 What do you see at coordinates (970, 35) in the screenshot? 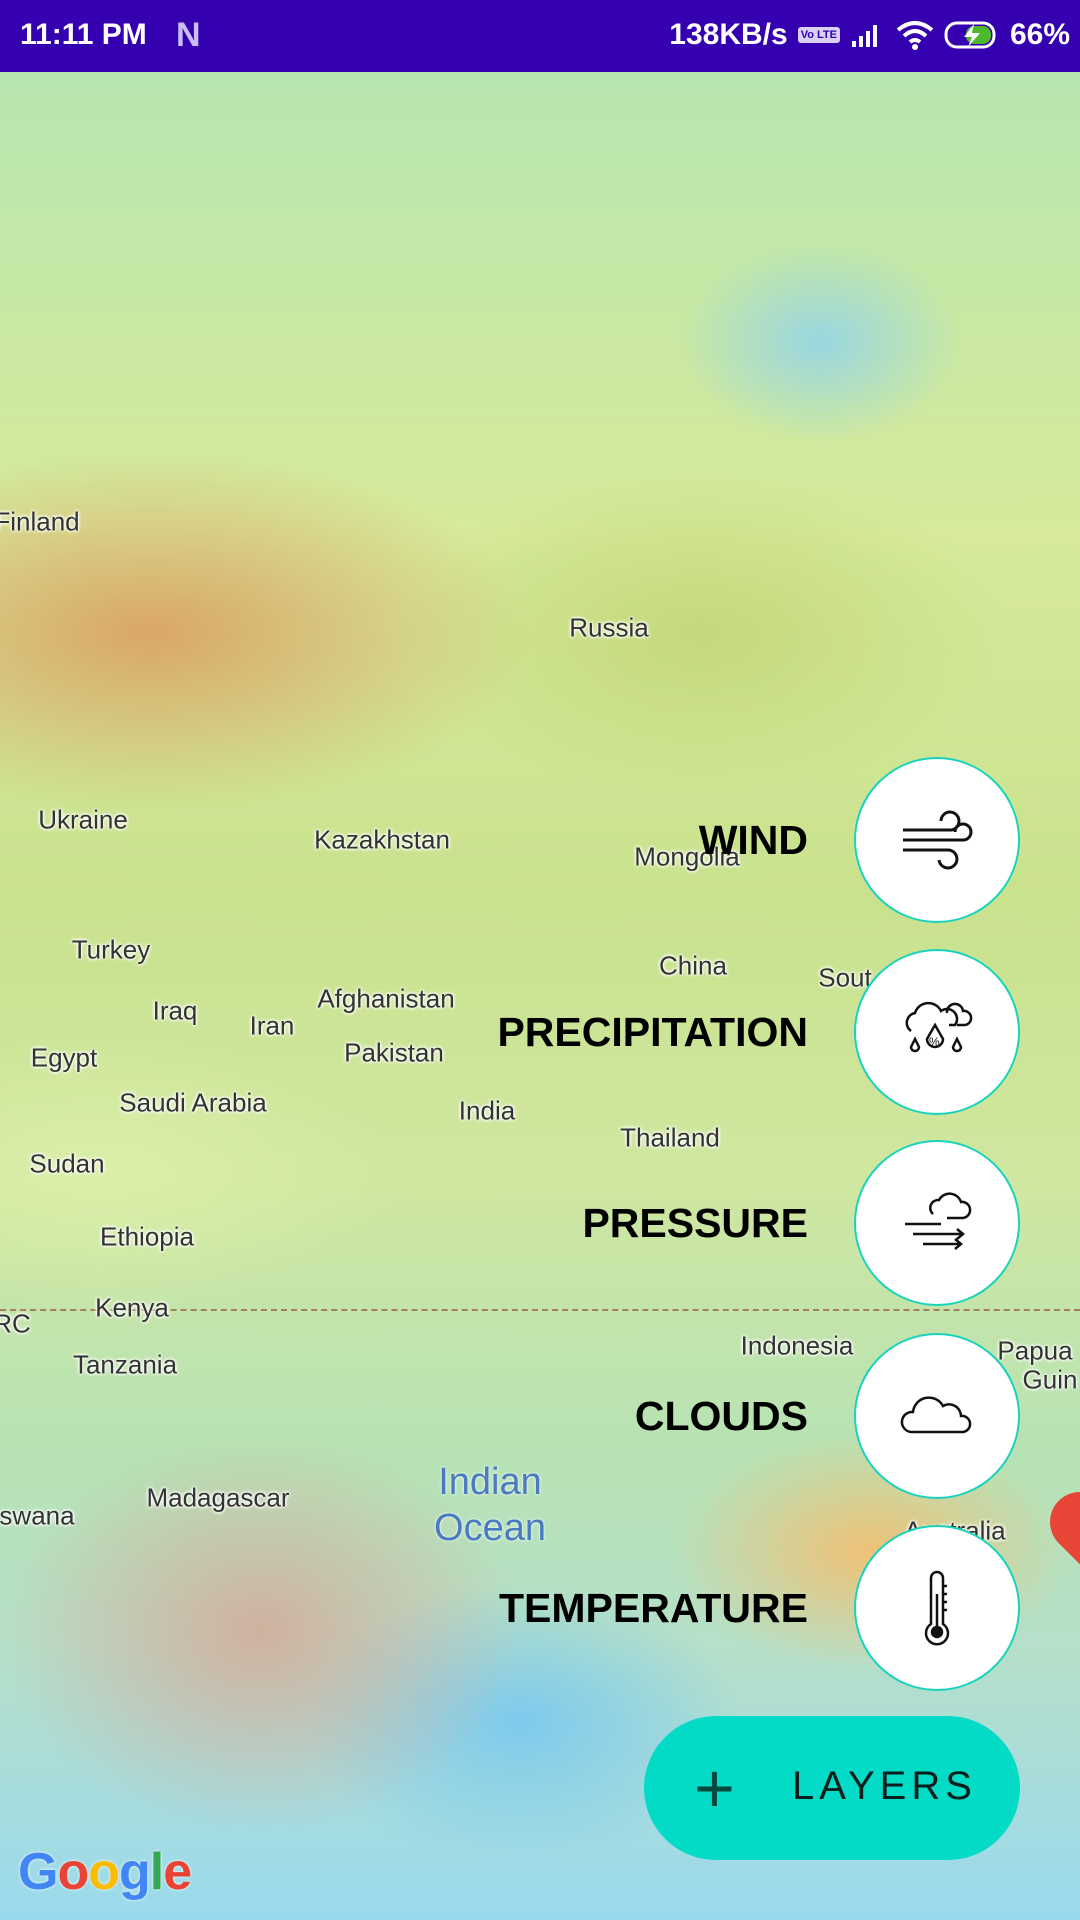
I see `battery-charging-icon` at bounding box center [970, 35].